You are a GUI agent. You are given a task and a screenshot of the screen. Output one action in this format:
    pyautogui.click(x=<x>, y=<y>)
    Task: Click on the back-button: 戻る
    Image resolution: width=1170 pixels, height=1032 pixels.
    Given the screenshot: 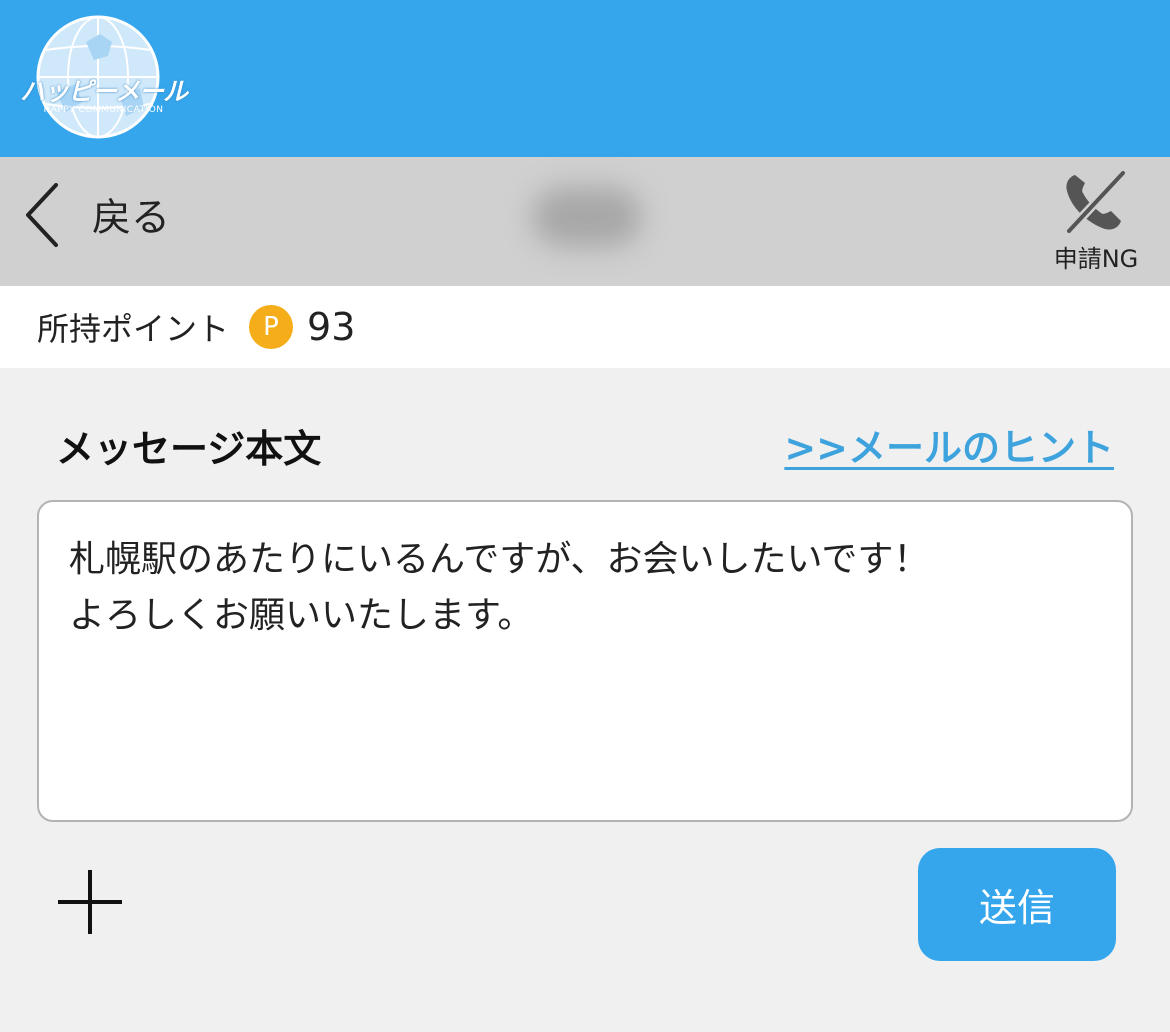 What is the action you would take?
    pyautogui.click(x=107, y=215)
    